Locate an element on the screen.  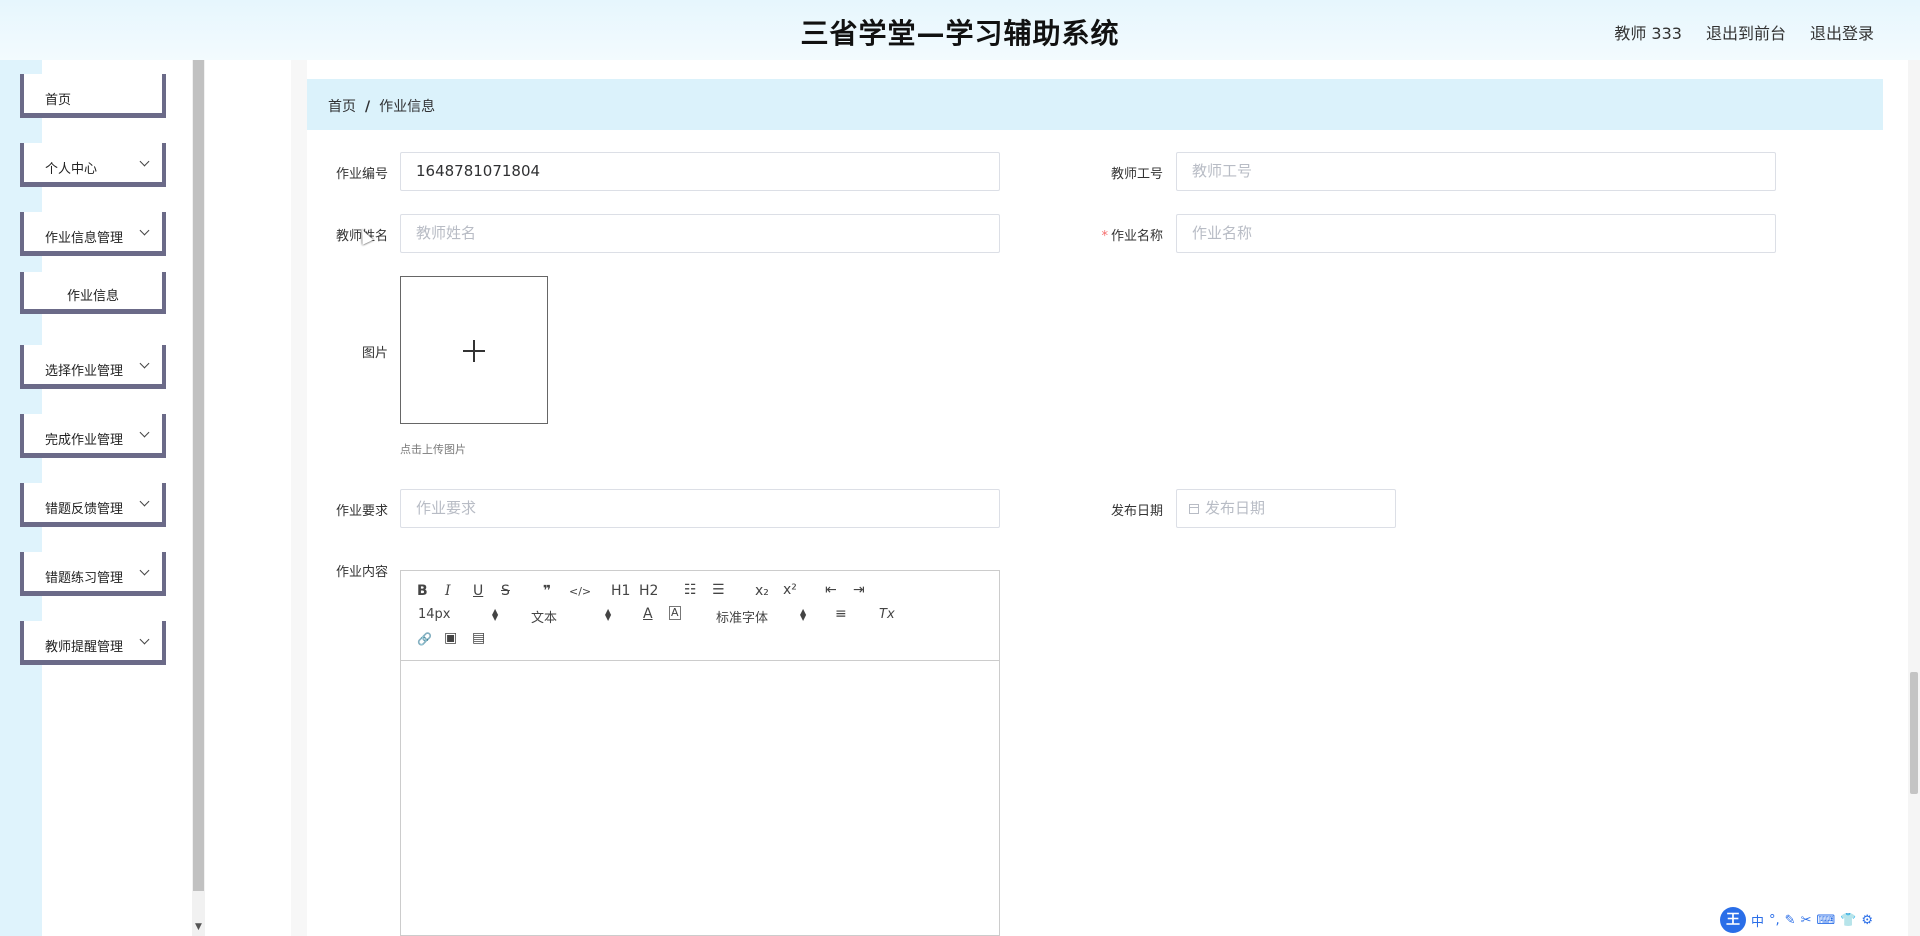
sidebar-item-select-homework-mgmt: 选择作业管理 is located at coordinates (93, 367).